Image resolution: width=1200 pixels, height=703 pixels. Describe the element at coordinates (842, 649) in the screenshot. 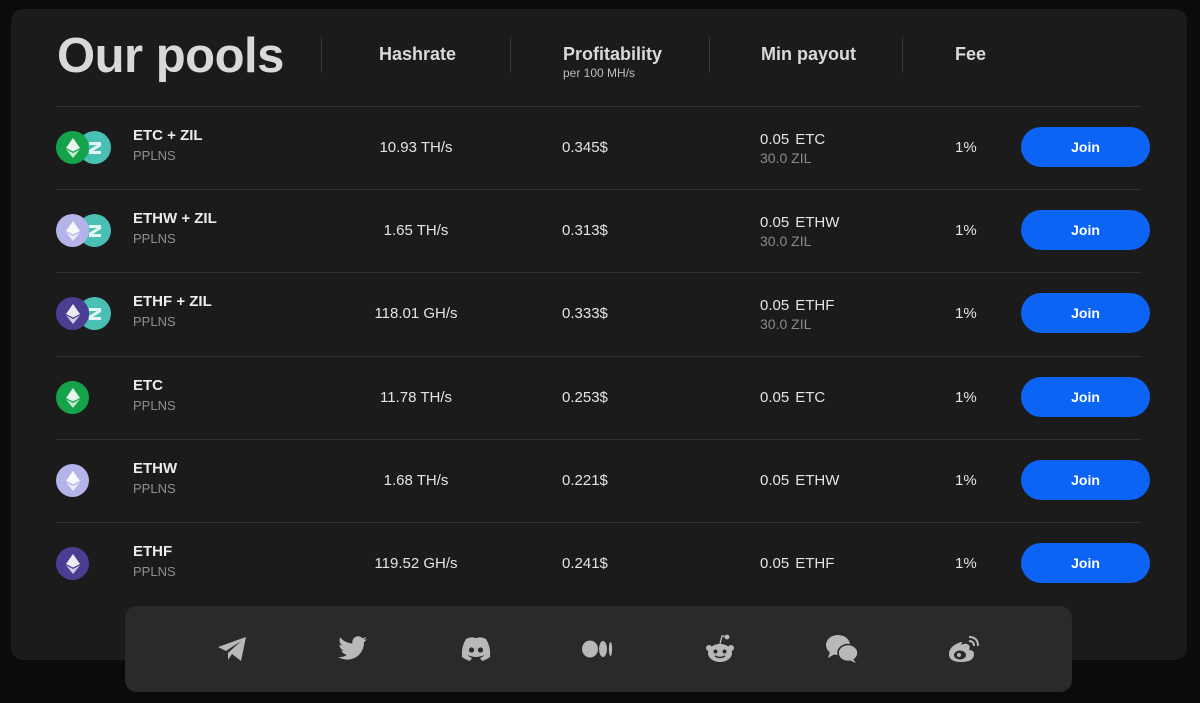

I see `wechat-icon` at that location.